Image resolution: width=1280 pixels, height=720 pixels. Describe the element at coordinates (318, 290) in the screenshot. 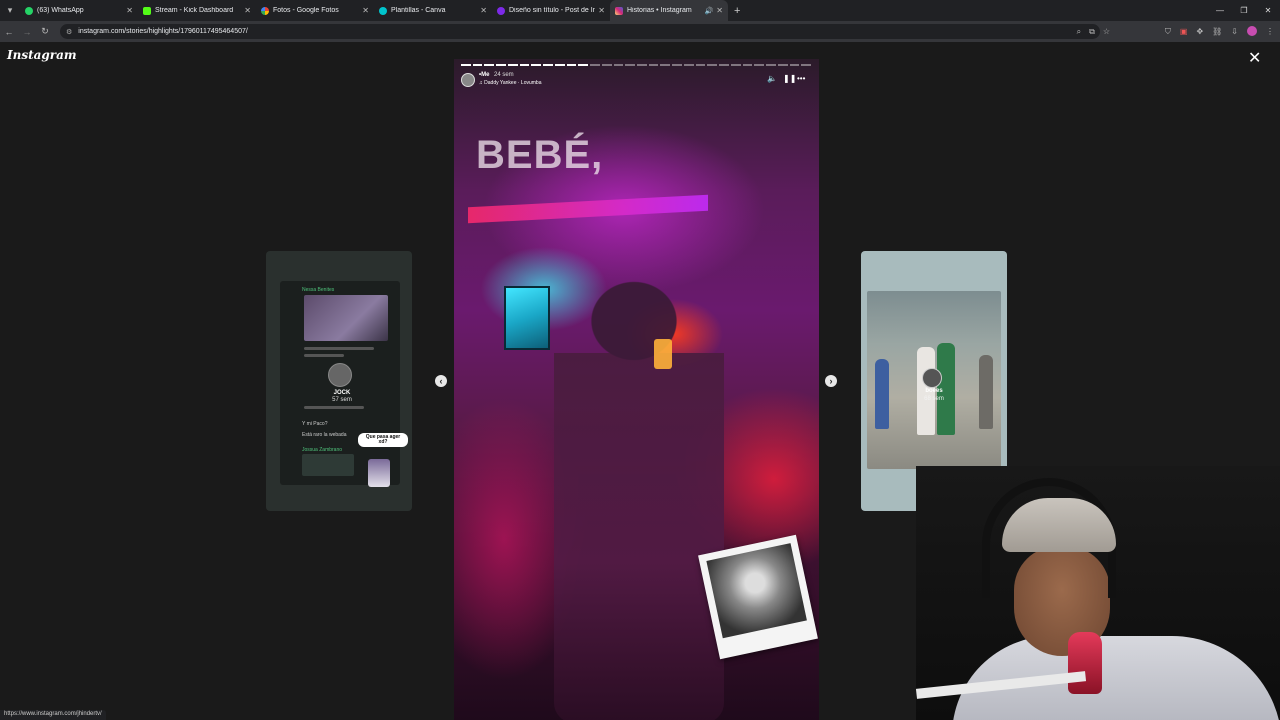

I see `chat-name: Nessa Benites` at that location.